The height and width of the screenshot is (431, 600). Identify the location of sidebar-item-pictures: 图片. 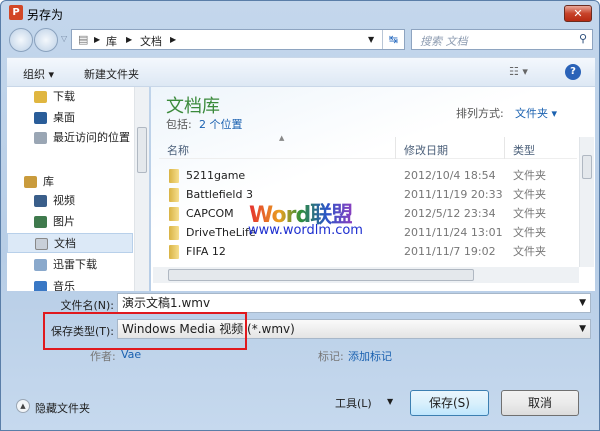
(70, 222).